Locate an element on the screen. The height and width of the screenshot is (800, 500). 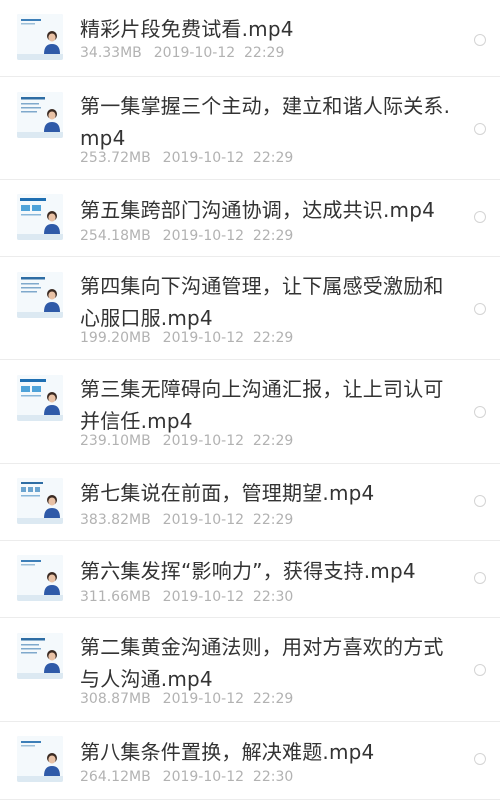
file-name: 精彩片段免费试看.mp4 is located at coordinates (187, 29).